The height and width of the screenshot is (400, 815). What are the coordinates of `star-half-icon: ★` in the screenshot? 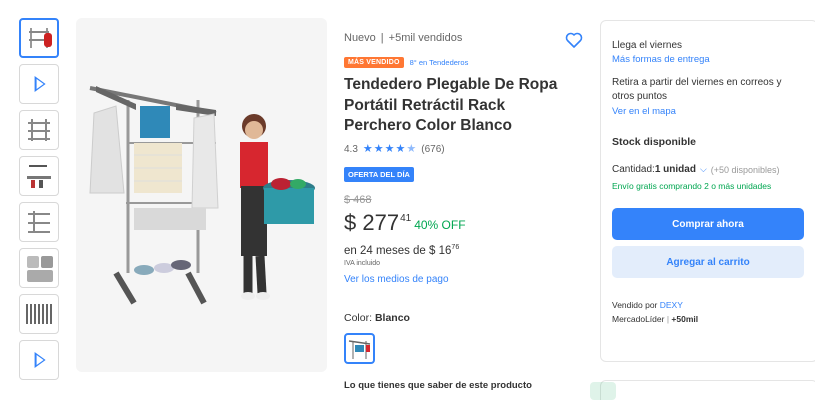 It's located at (411, 149).